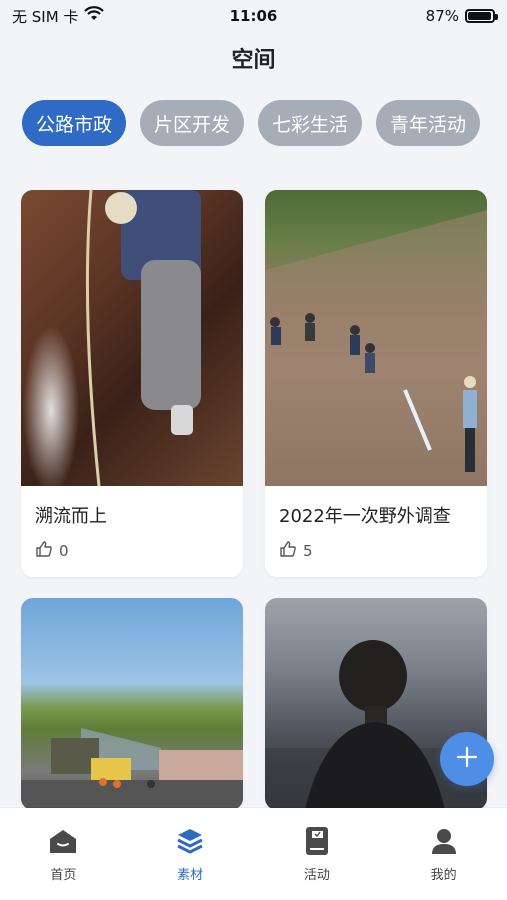  I want to click on status-bar: 无 SIM 卡 11:06 87%, so click(253, 16).